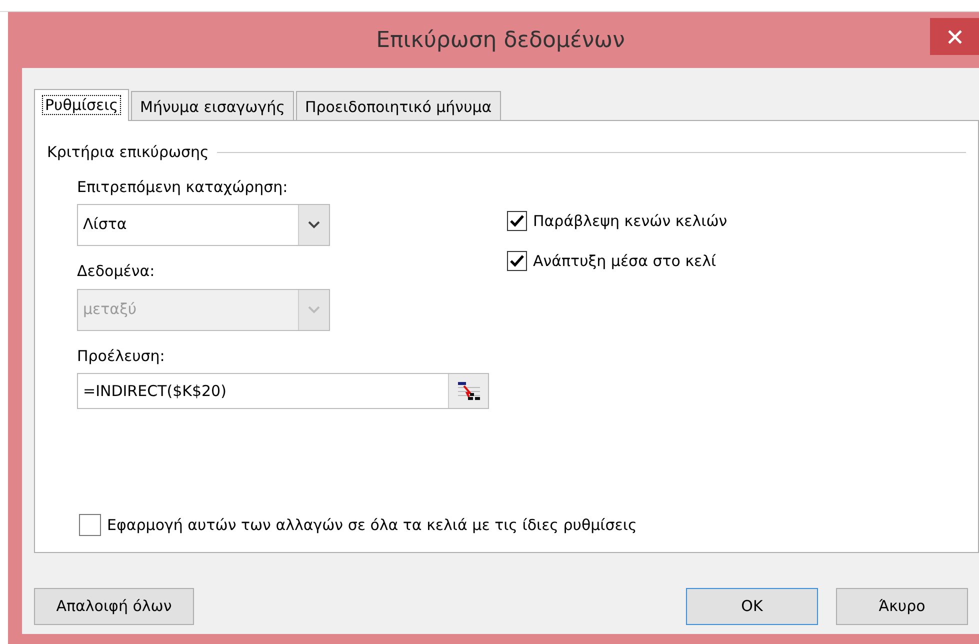  I want to click on dialog-button: Άκυρο, so click(902, 606).